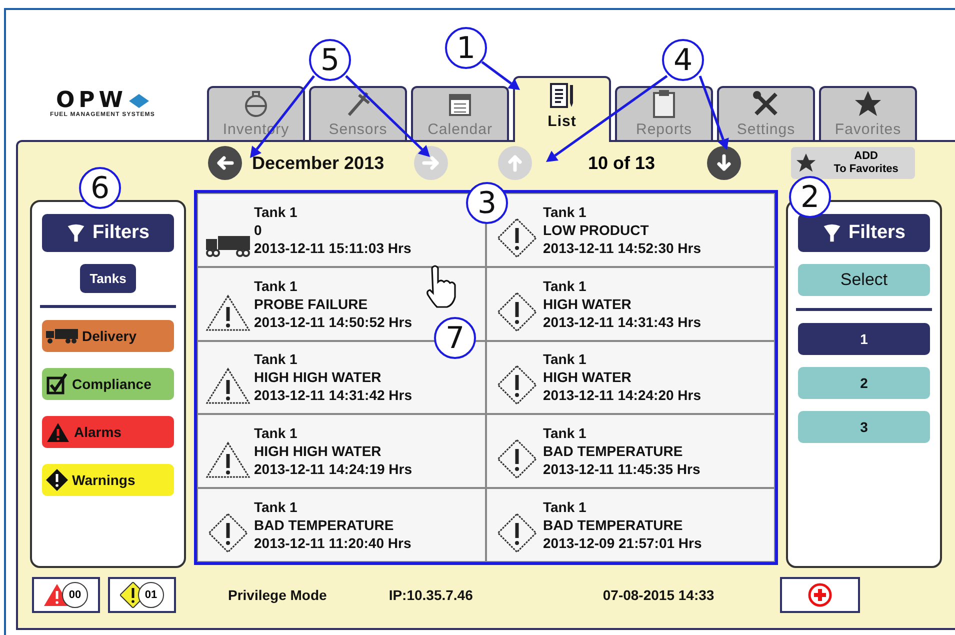 This screenshot has width=955, height=635. I want to click on event-time: 2013-12-11 14:50:52 Hrs, so click(333, 321).